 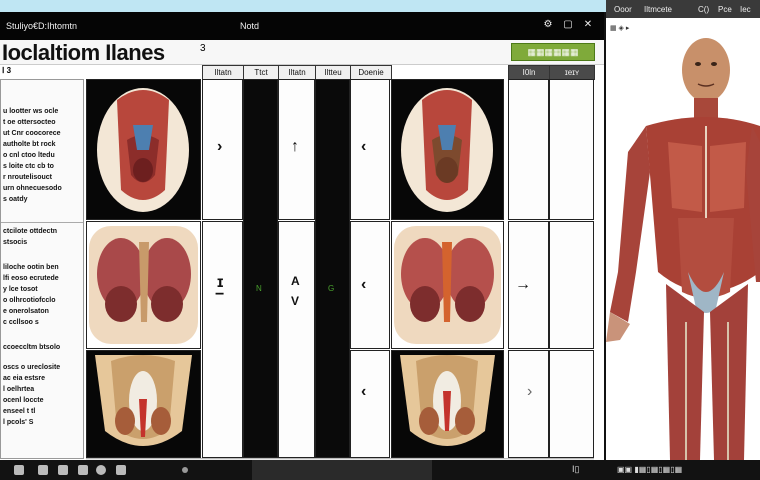 I want to click on column-header: Ⅰ0ln, so click(x=529, y=72).